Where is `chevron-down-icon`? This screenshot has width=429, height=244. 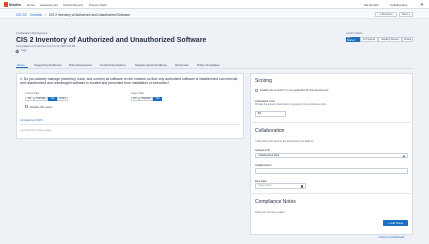
chevron-down-icon is located at coordinates (404, 156).